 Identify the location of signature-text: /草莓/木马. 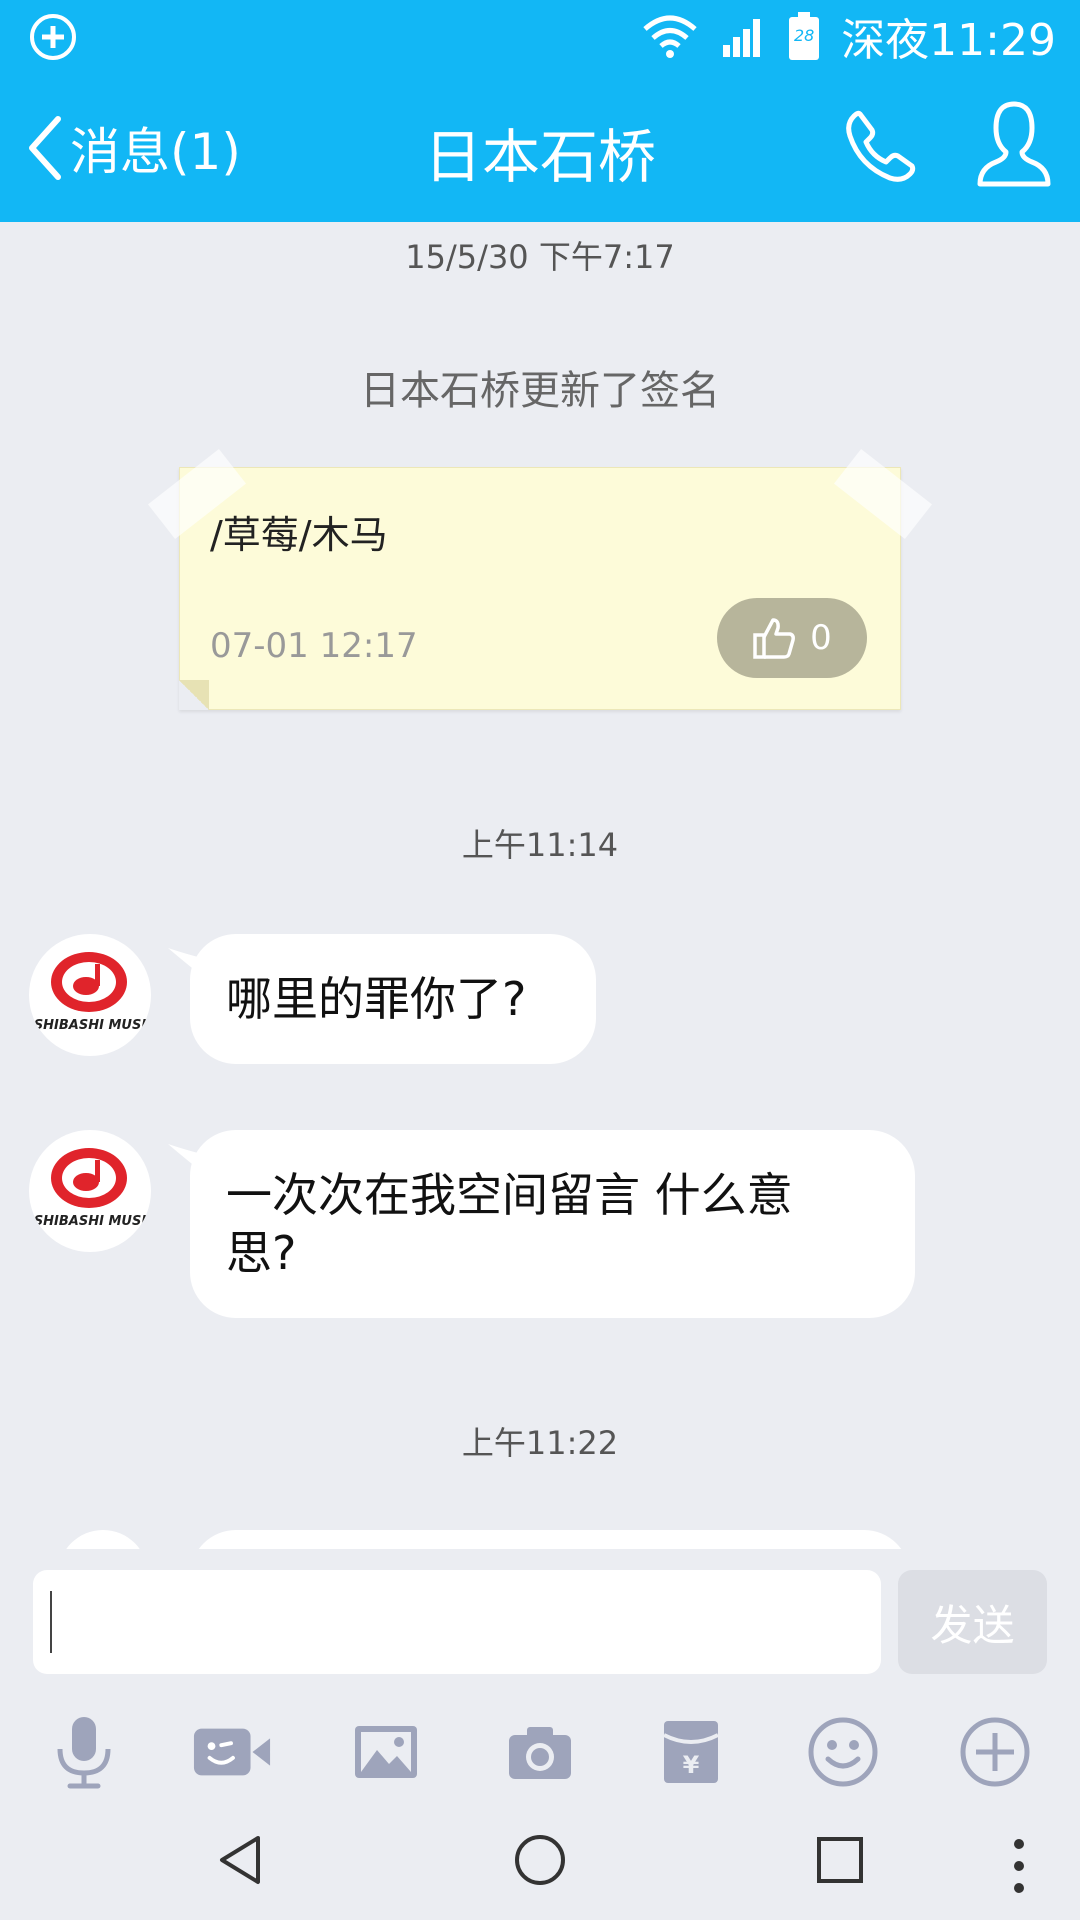
(299, 535).